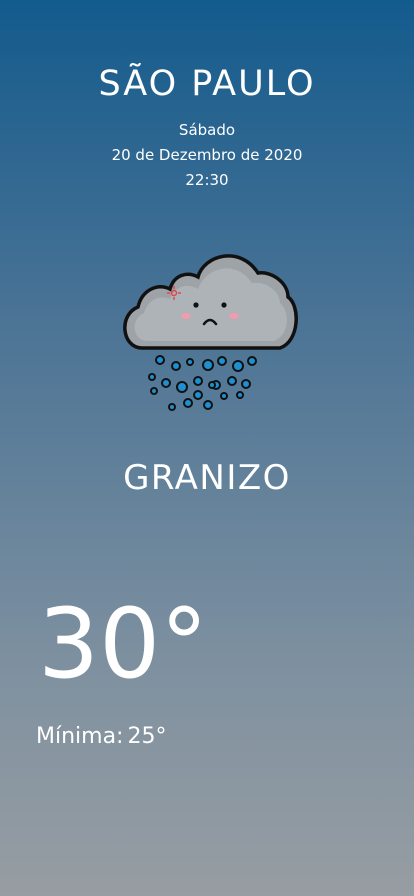 The height and width of the screenshot is (896, 414). Describe the element at coordinates (207, 478) in the screenshot. I see `weather-condition: GRANIZO` at that location.